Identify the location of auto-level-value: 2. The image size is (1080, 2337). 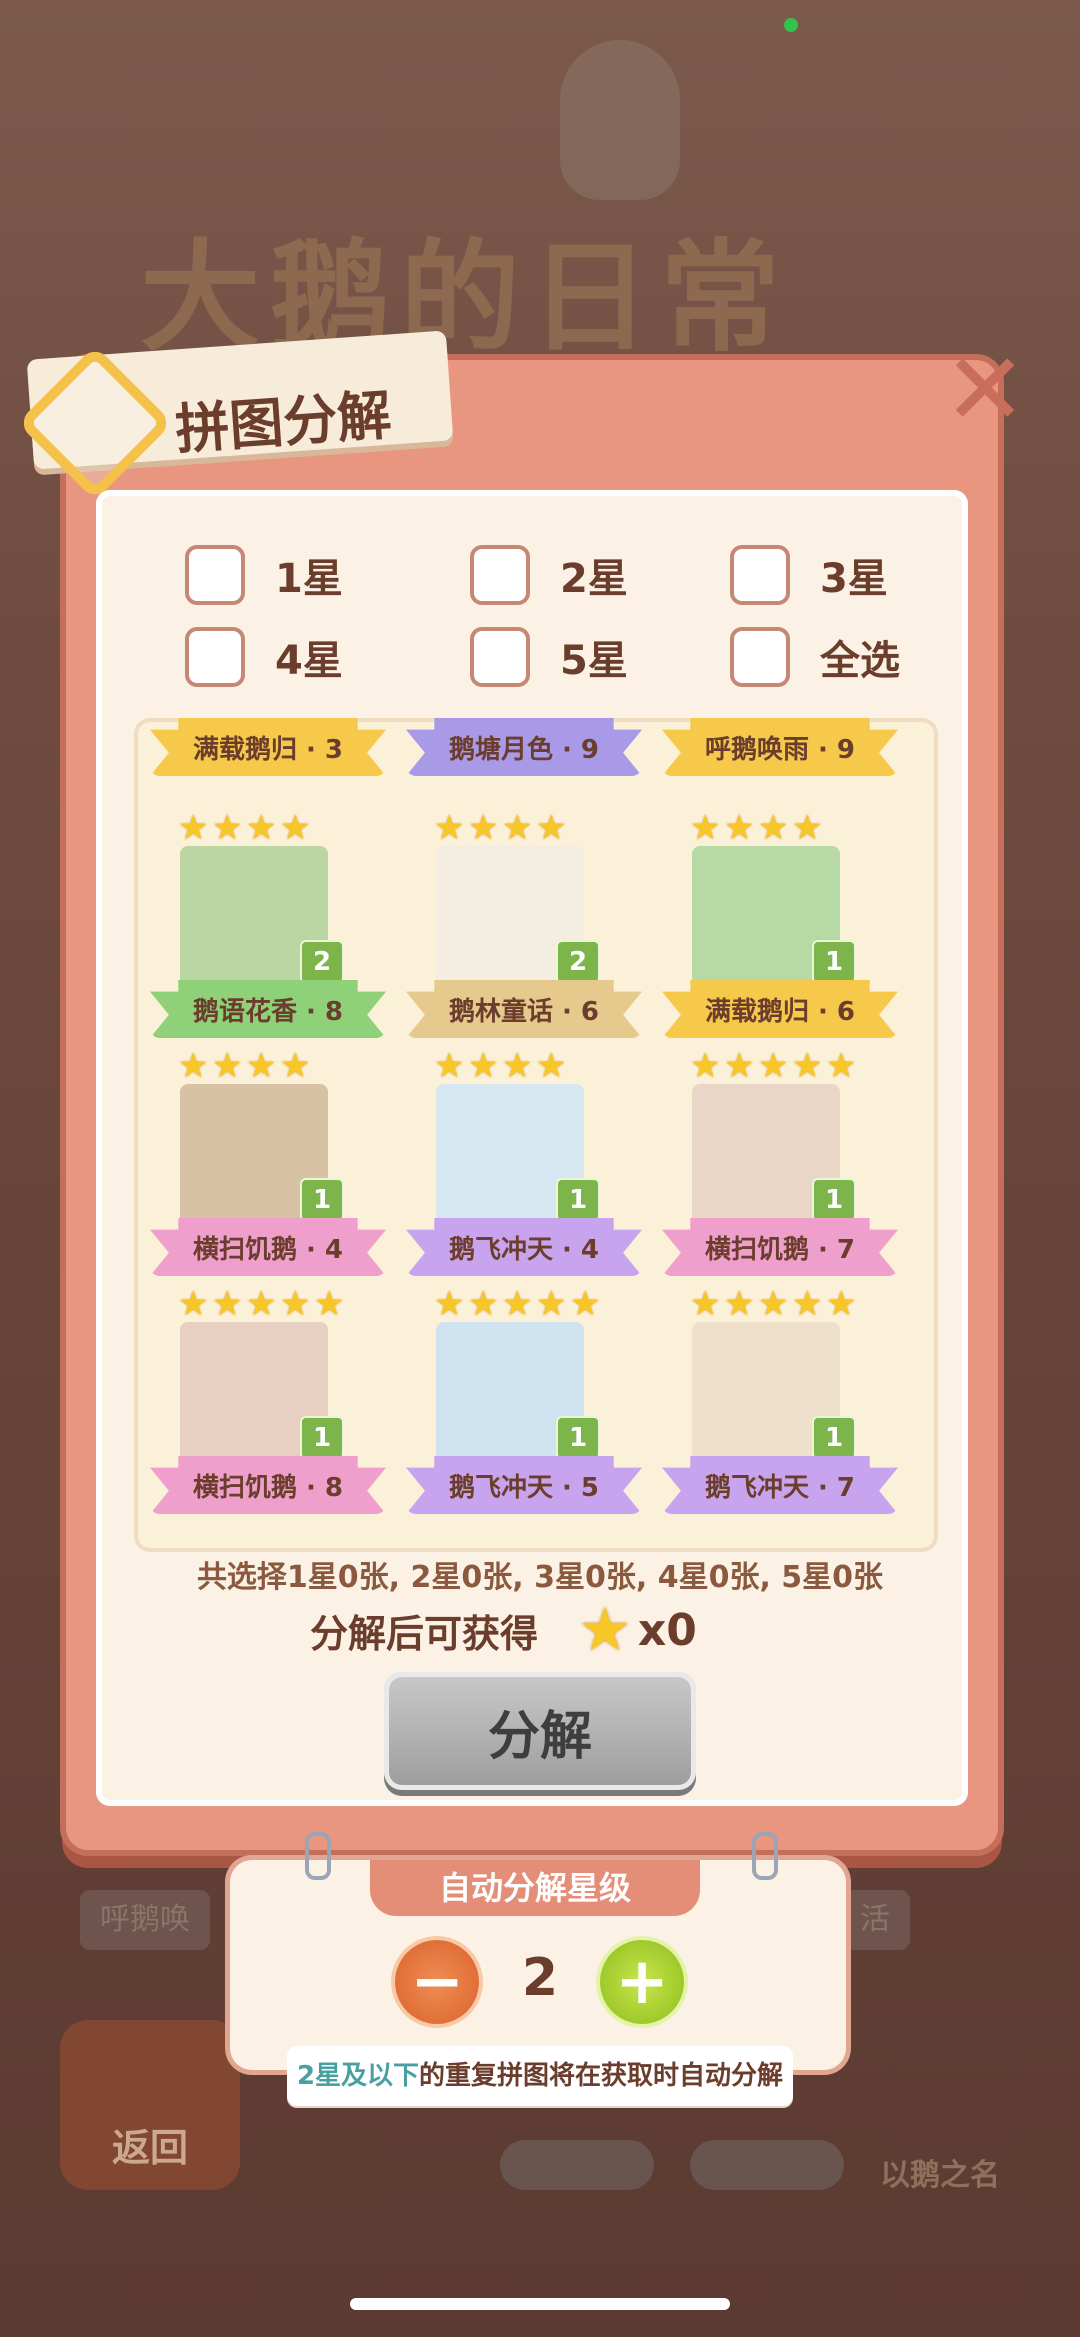
(540, 1978).